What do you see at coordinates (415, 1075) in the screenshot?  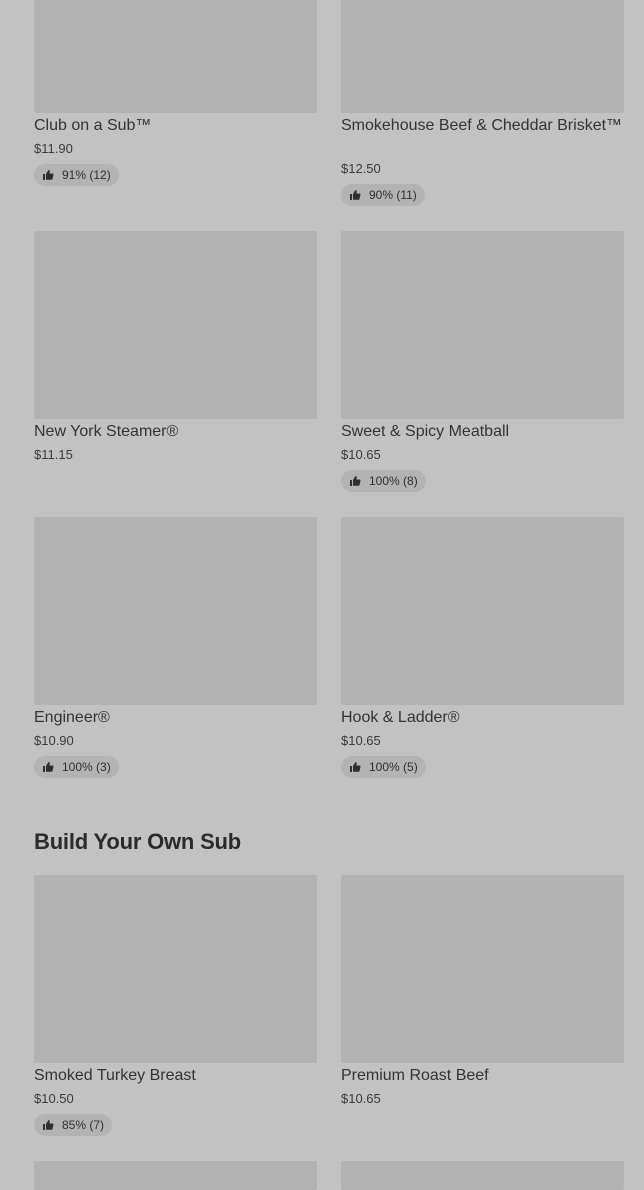 I see `menu-item-name: Premium Roast Beef` at bounding box center [415, 1075].